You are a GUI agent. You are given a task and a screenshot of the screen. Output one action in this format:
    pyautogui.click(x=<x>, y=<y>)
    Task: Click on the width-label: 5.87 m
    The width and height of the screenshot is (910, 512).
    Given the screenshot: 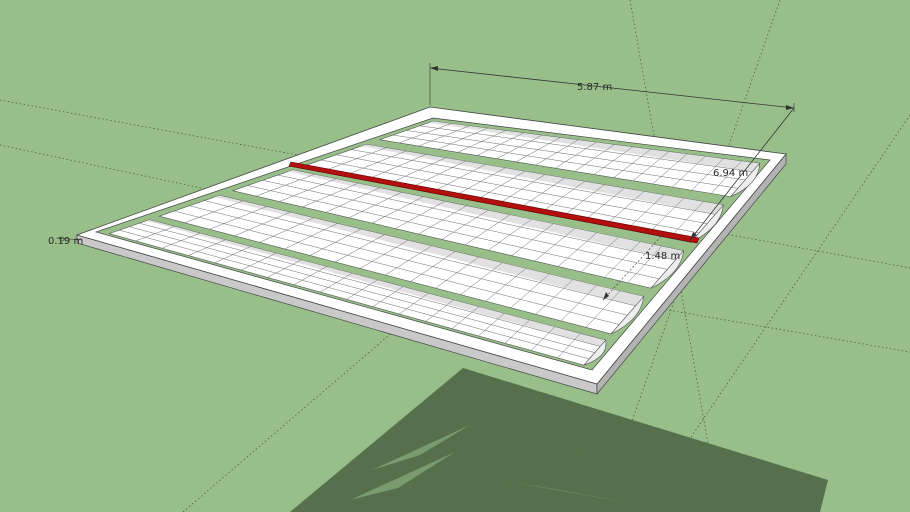 What is the action you would take?
    pyautogui.click(x=594, y=87)
    